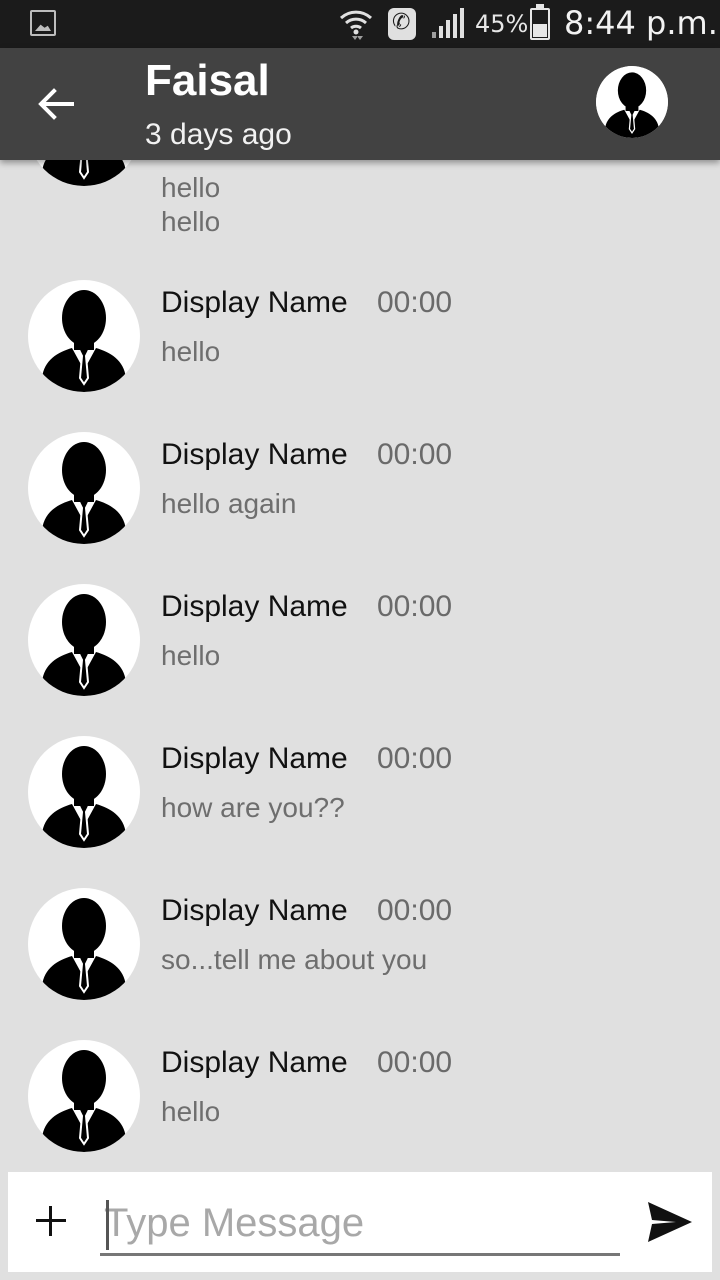 The width and height of the screenshot is (720, 1280). I want to click on text-cursor, so click(107, 1225).